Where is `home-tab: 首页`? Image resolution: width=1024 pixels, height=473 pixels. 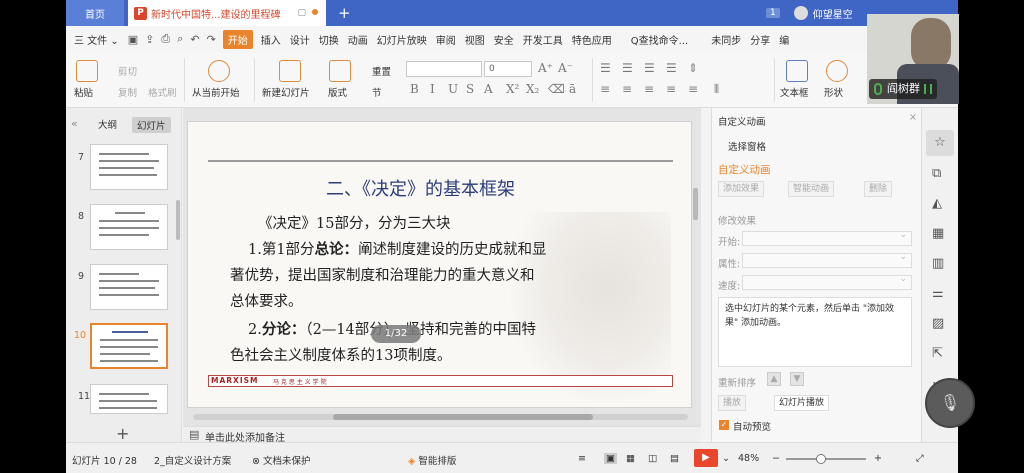
home-tab: 首页 is located at coordinates (95, 13).